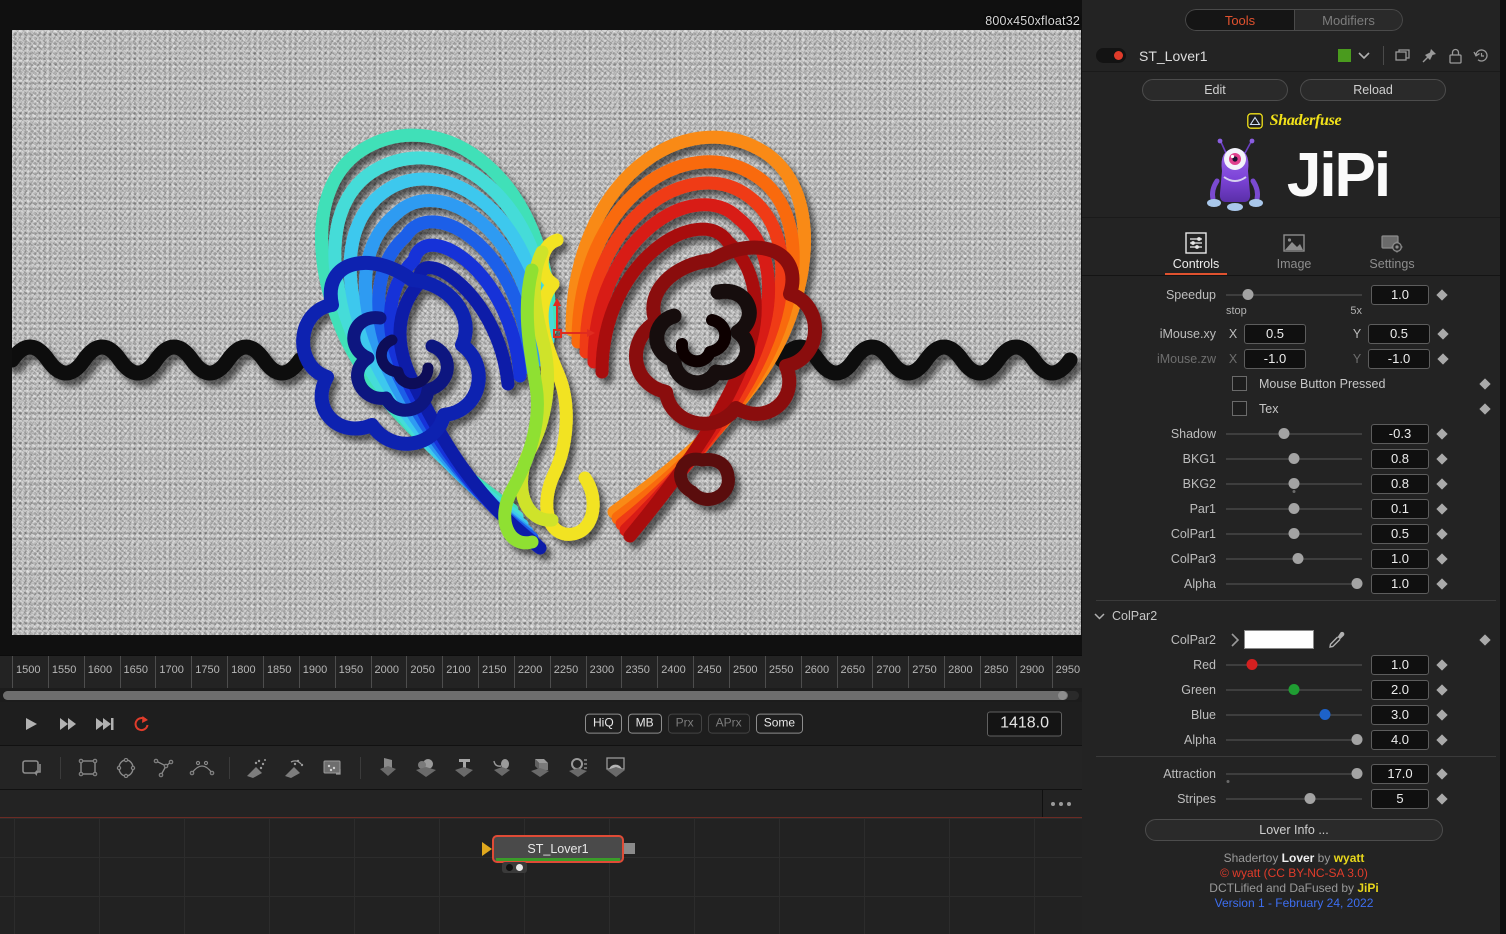 The image size is (1506, 934). Describe the element at coordinates (1485, 408) in the screenshot. I see `keyframe-button-tex` at that location.